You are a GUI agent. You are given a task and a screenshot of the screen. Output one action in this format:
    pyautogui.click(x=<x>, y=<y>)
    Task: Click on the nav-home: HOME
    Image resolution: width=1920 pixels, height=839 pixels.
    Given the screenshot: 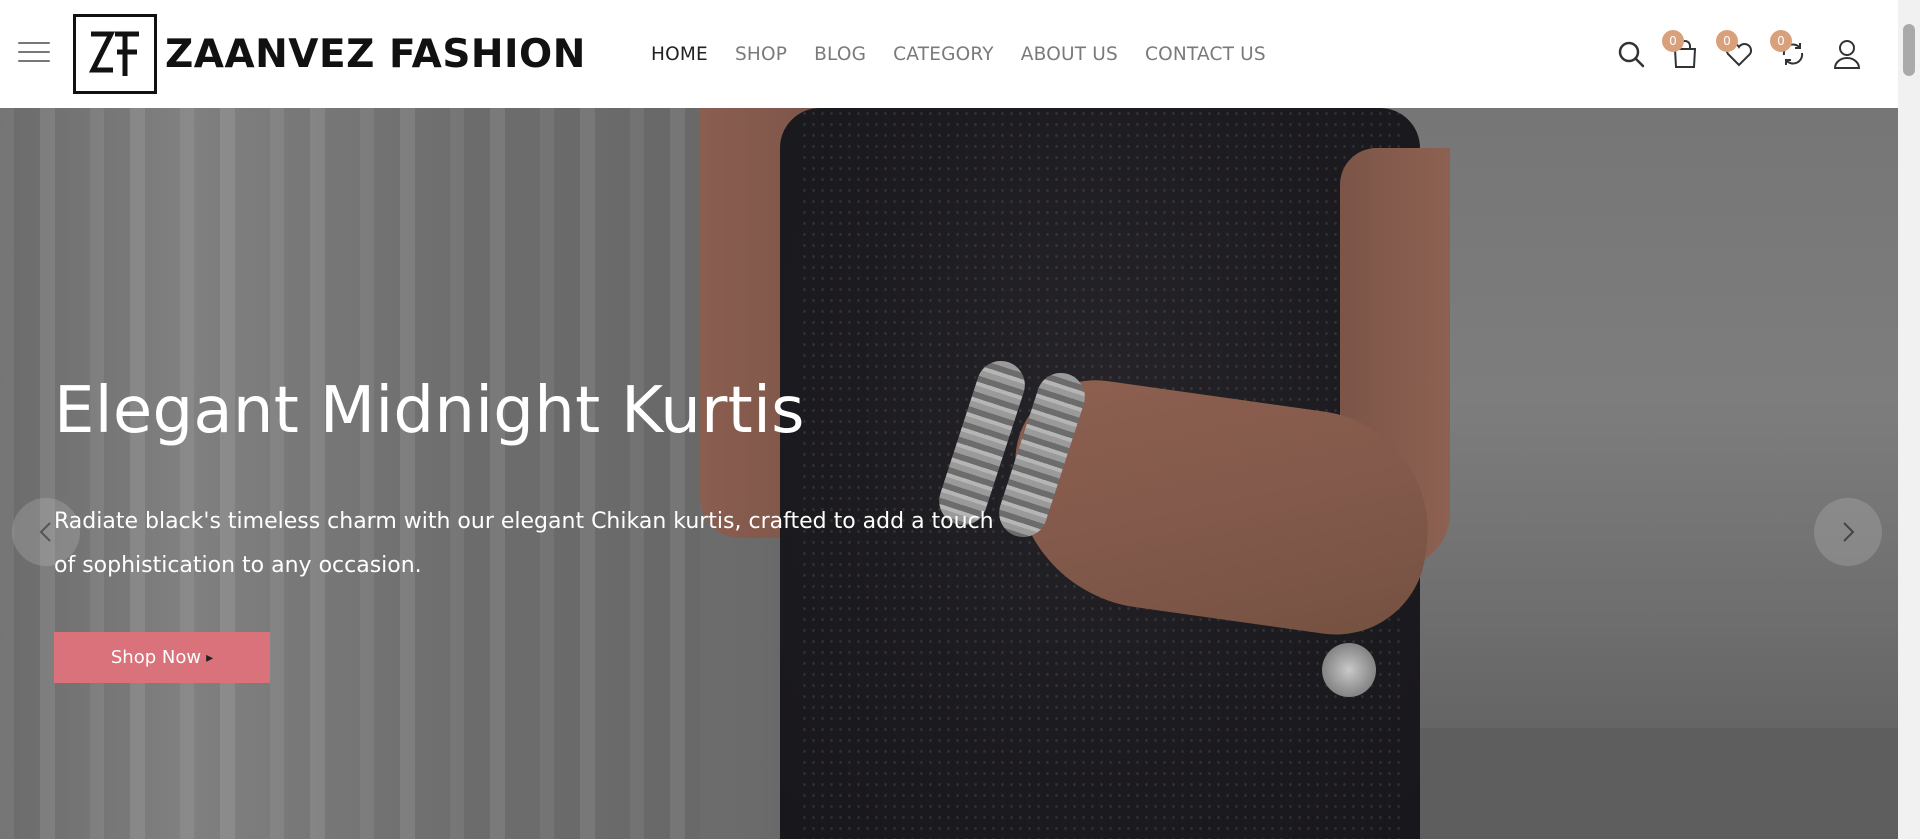 What is the action you would take?
    pyautogui.click(x=679, y=54)
    